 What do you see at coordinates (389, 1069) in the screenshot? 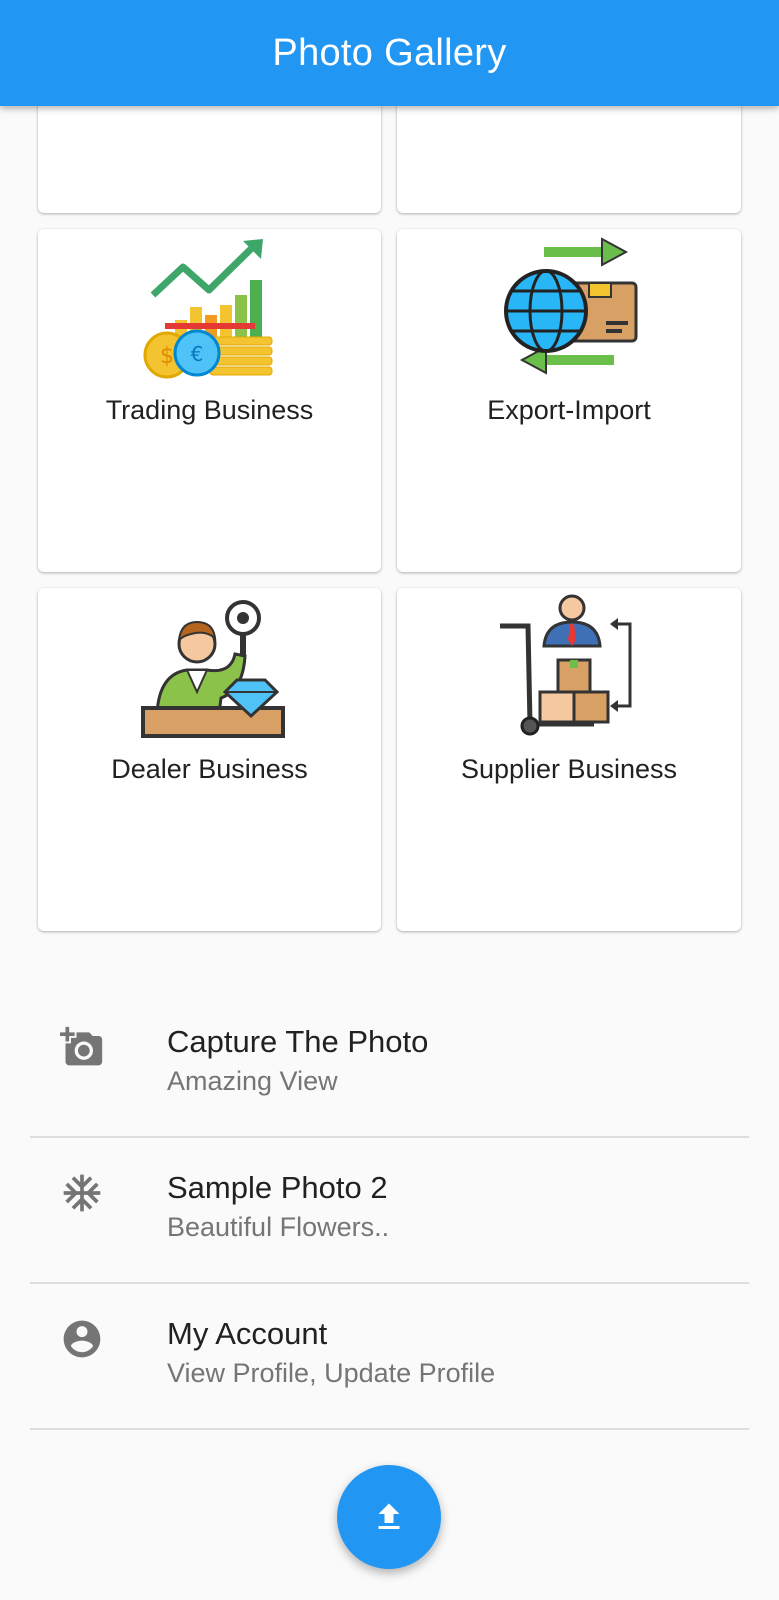
I see `list-item-capture-photo: Capture The Photo Amazing View` at bounding box center [389, 1069].